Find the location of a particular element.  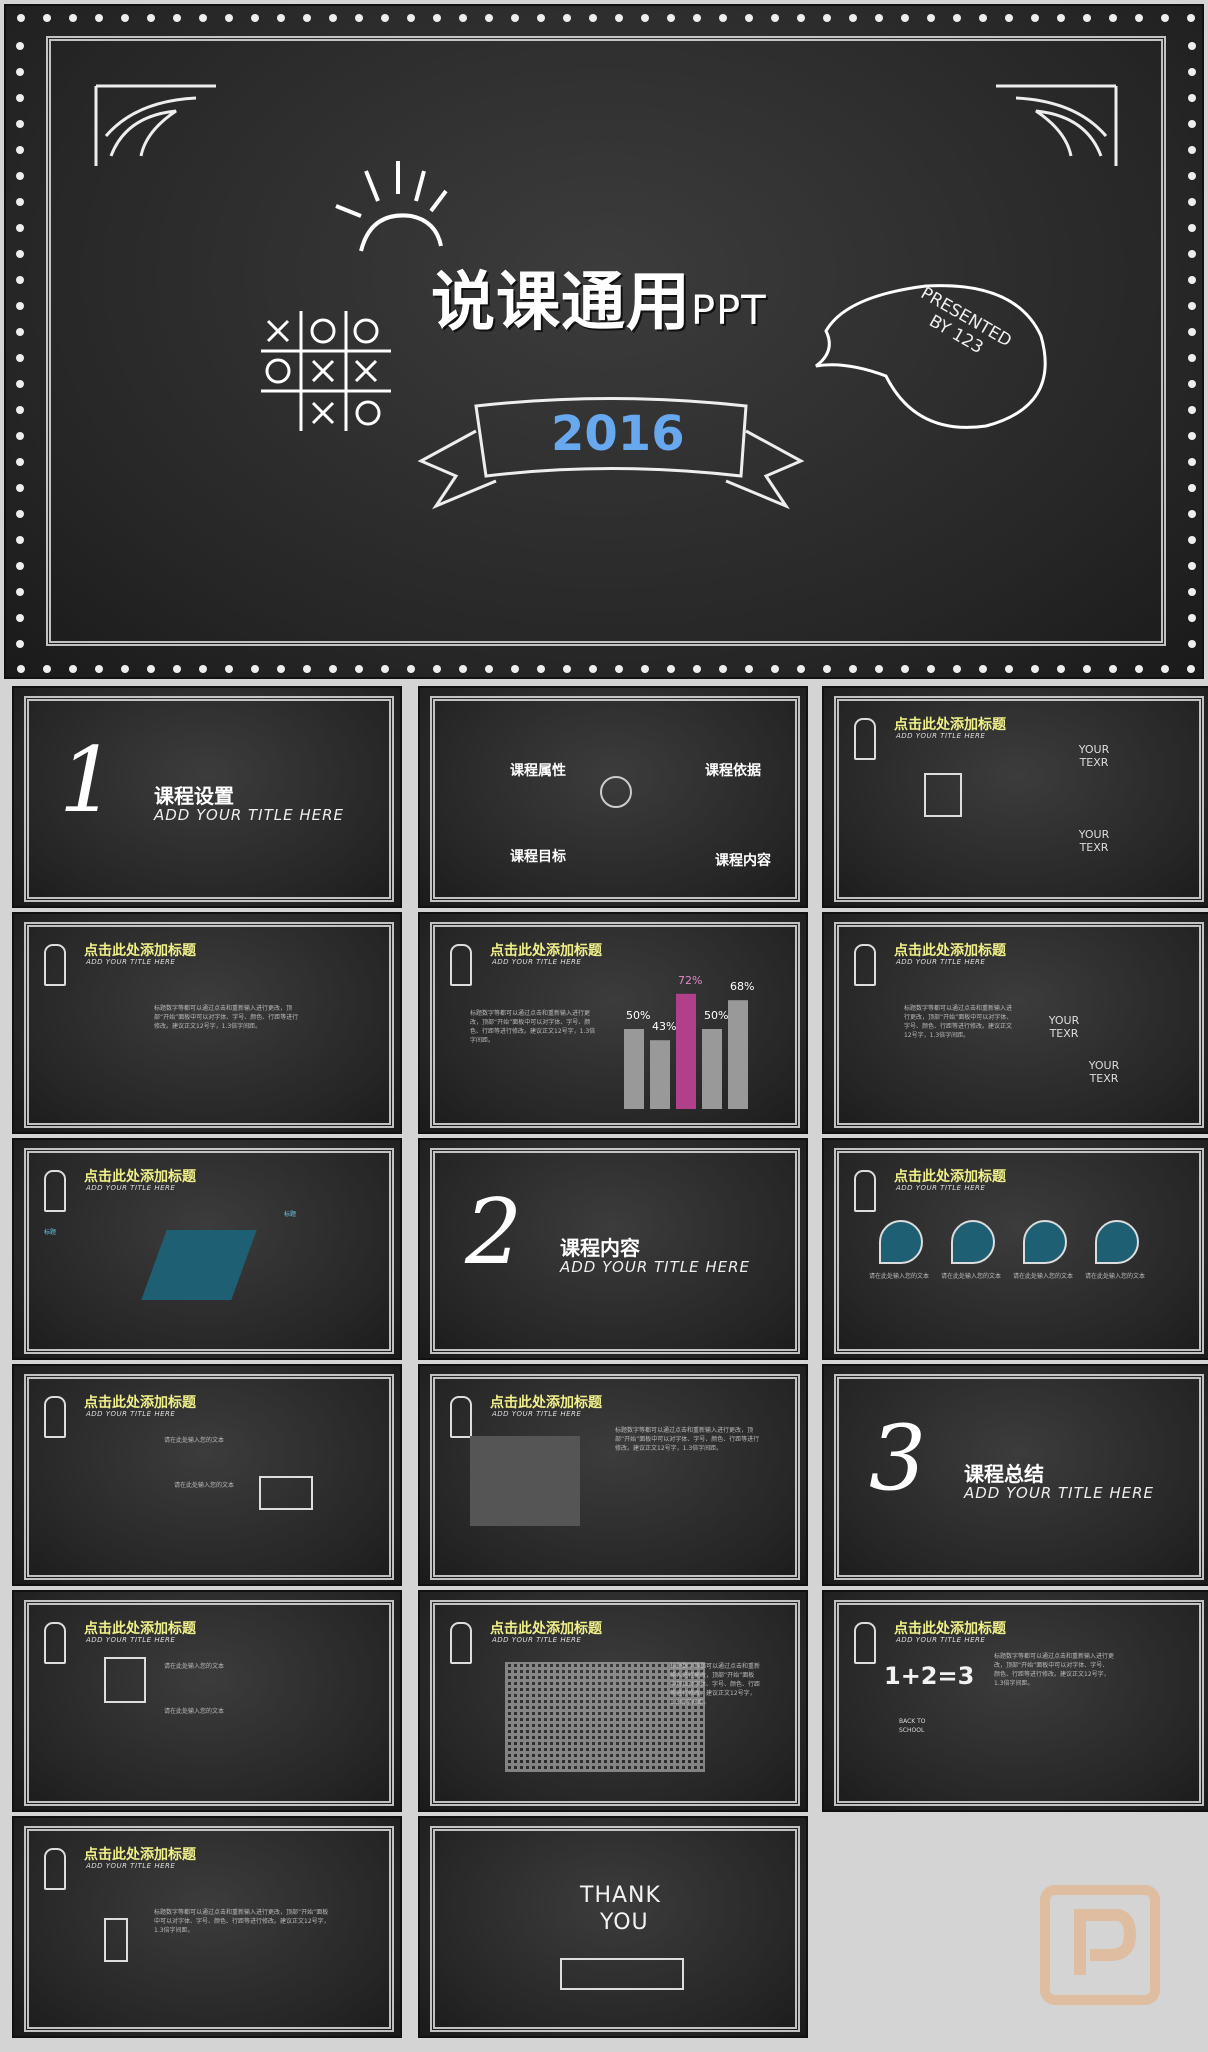

ornament-left-icon is located at coordinates (155, 125).